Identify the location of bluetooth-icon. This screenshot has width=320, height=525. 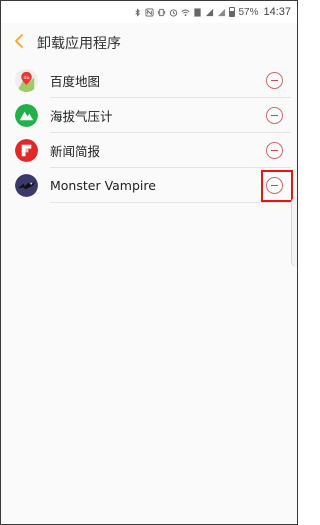
(137, 12).